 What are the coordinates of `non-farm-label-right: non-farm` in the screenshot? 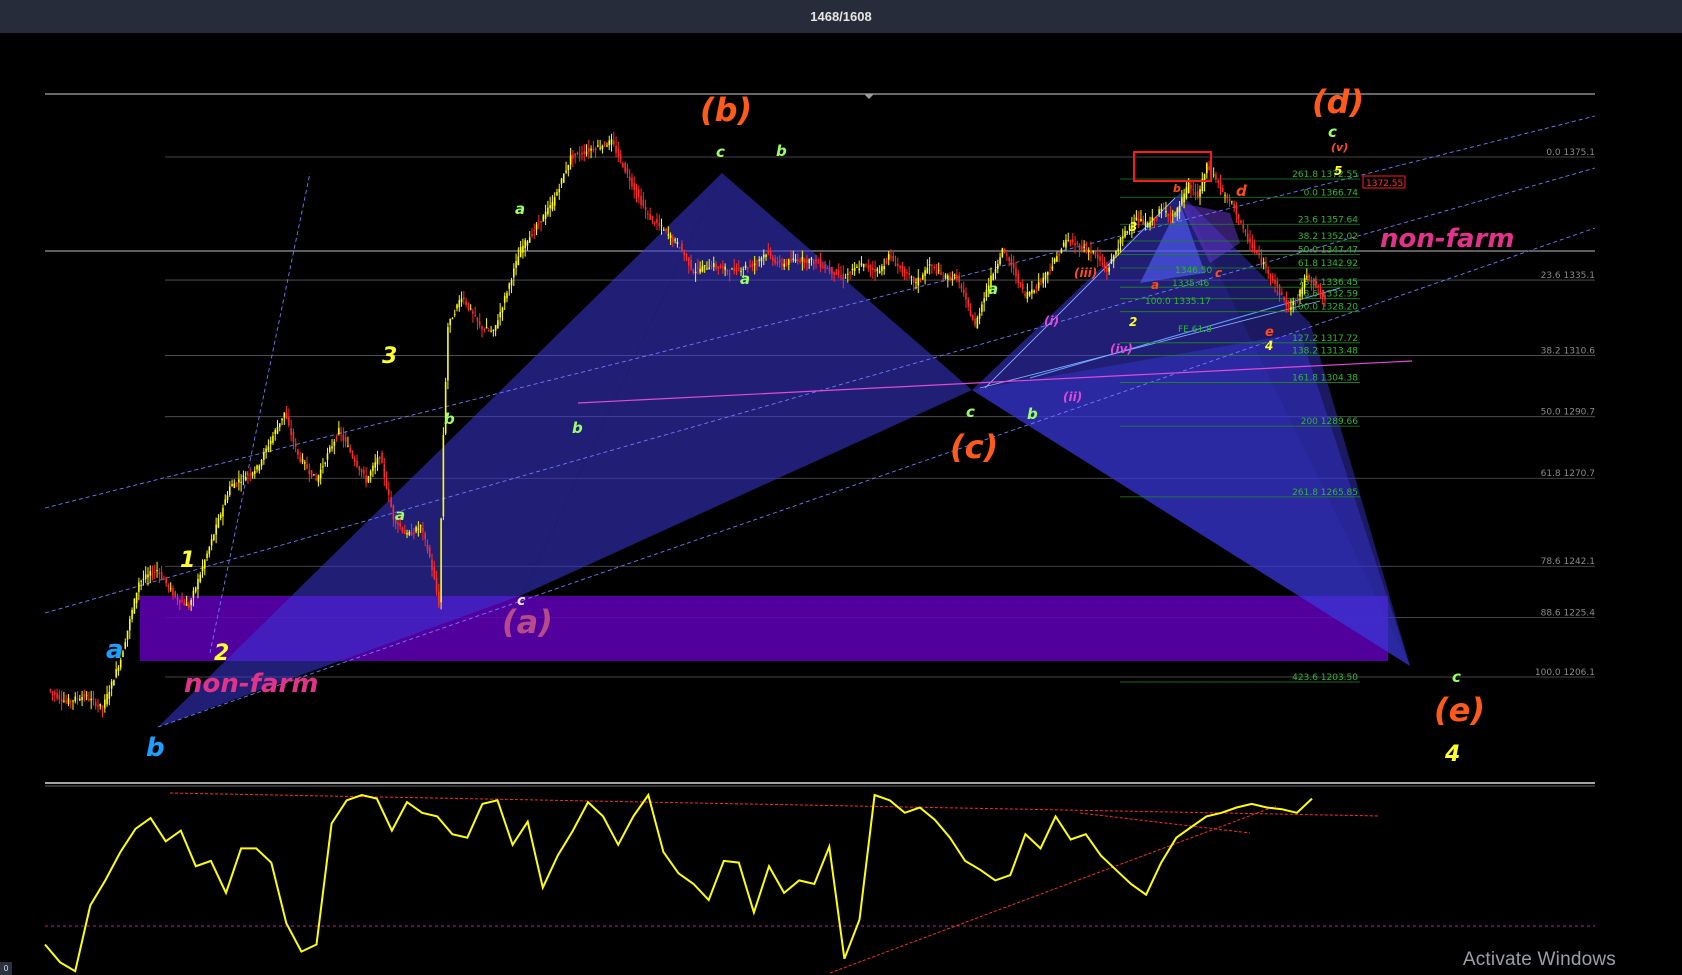 It's located at (1447, 239).